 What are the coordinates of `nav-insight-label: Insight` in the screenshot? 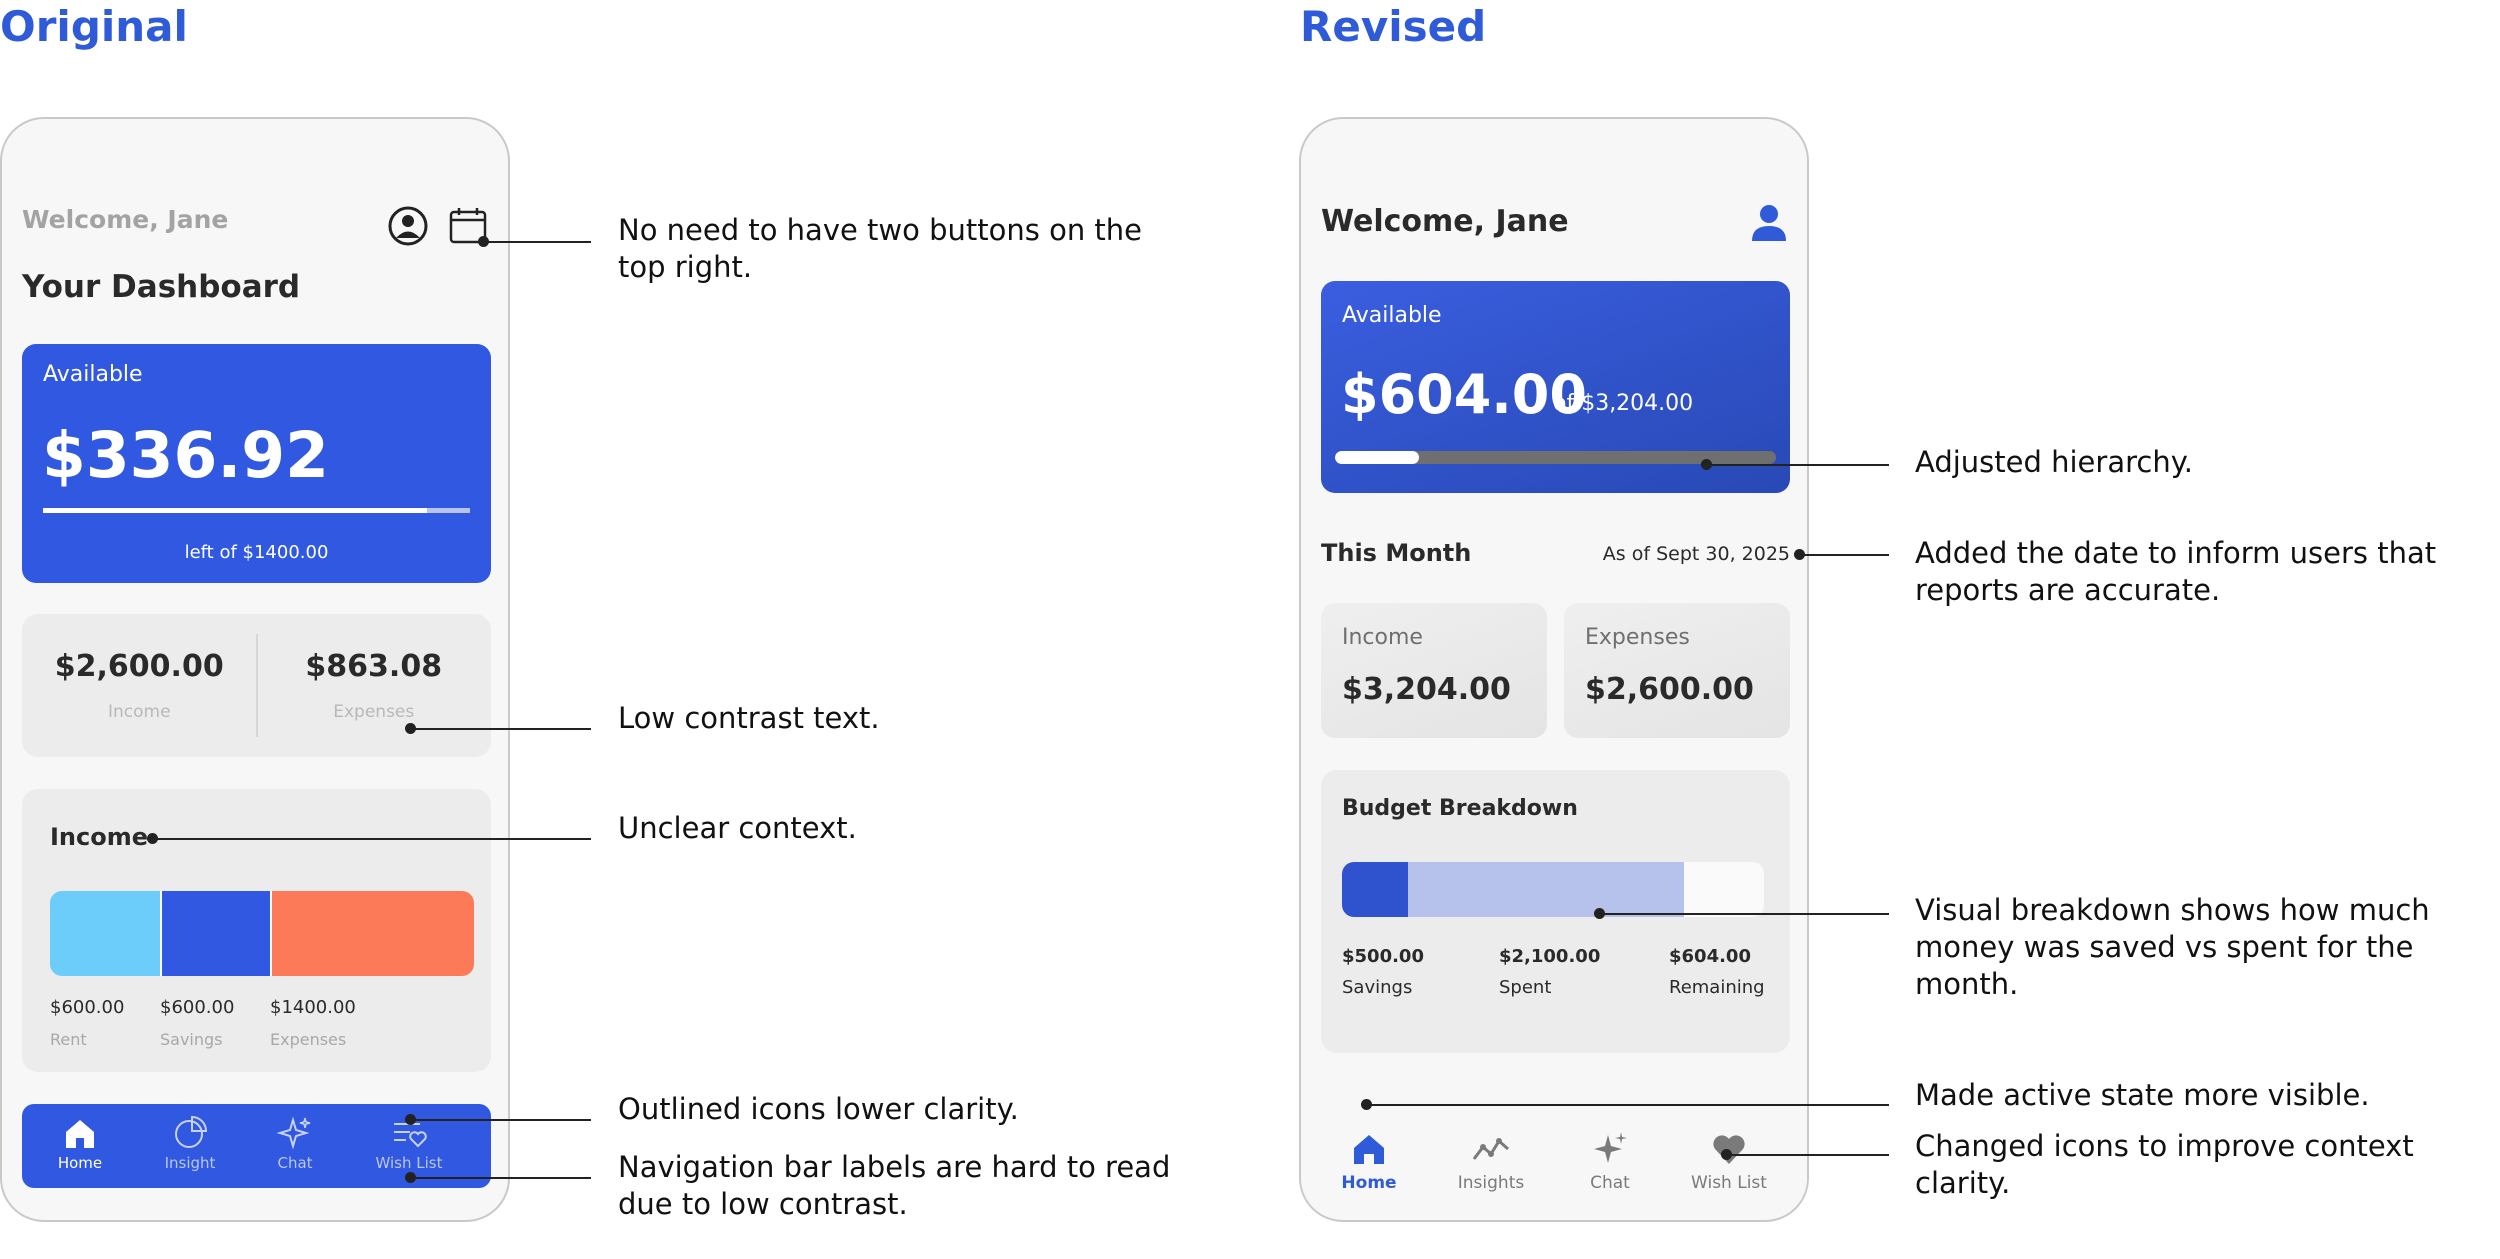 It's located at (190, 1163).